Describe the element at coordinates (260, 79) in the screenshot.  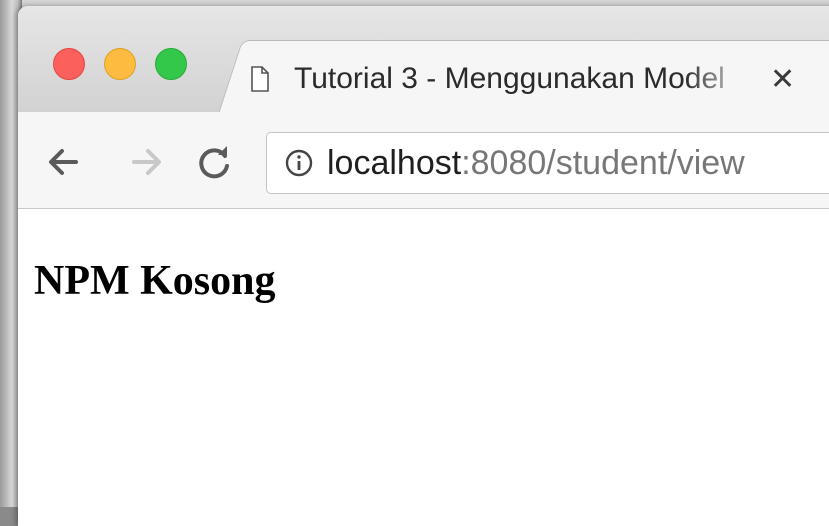
I see `page-icon` at that location.